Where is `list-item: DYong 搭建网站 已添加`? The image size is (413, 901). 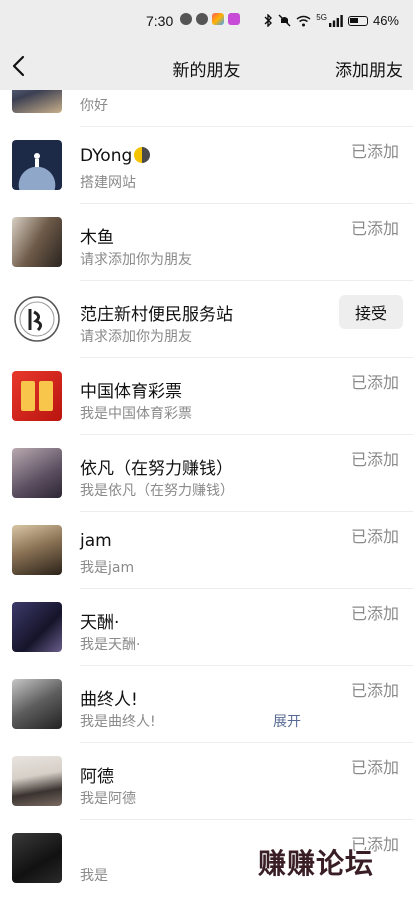 list-item: DYong 搭建网站 已添加 is located at coordinates (206, 165).